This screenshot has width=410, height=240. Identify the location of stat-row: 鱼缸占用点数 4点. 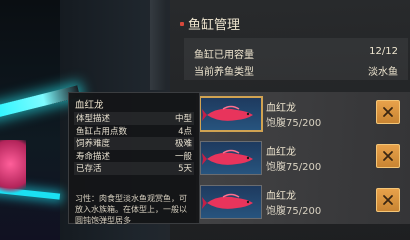
(134, 131).